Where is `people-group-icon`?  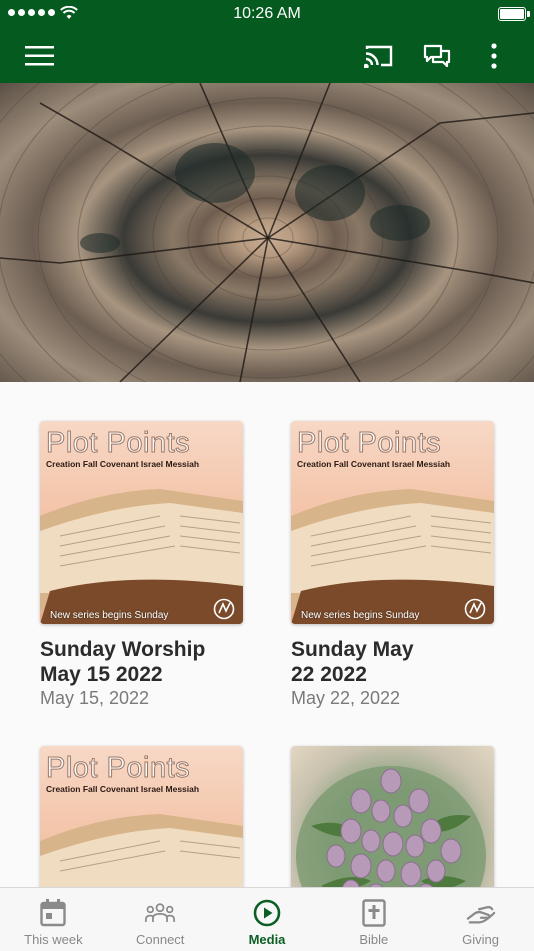
people-group-icon is located at coordinates (160, 912).